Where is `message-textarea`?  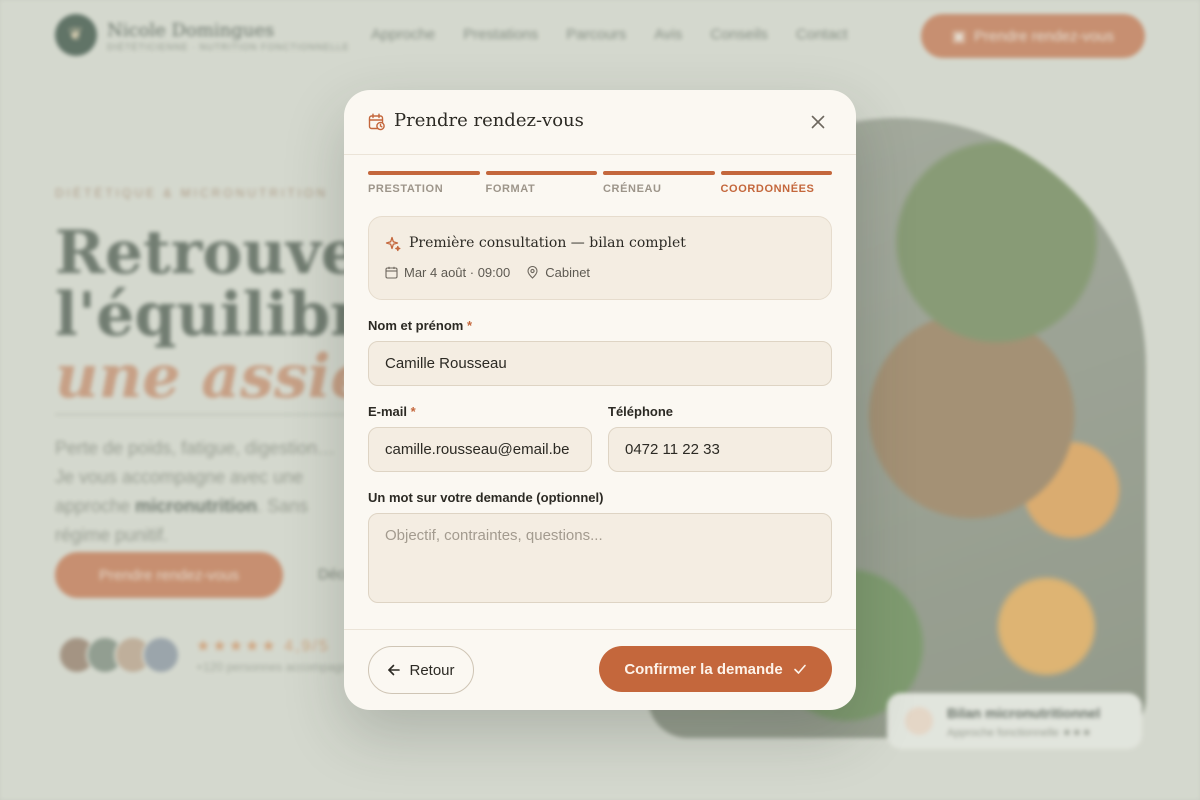 message-textarea is located at coordinates (600, 558).